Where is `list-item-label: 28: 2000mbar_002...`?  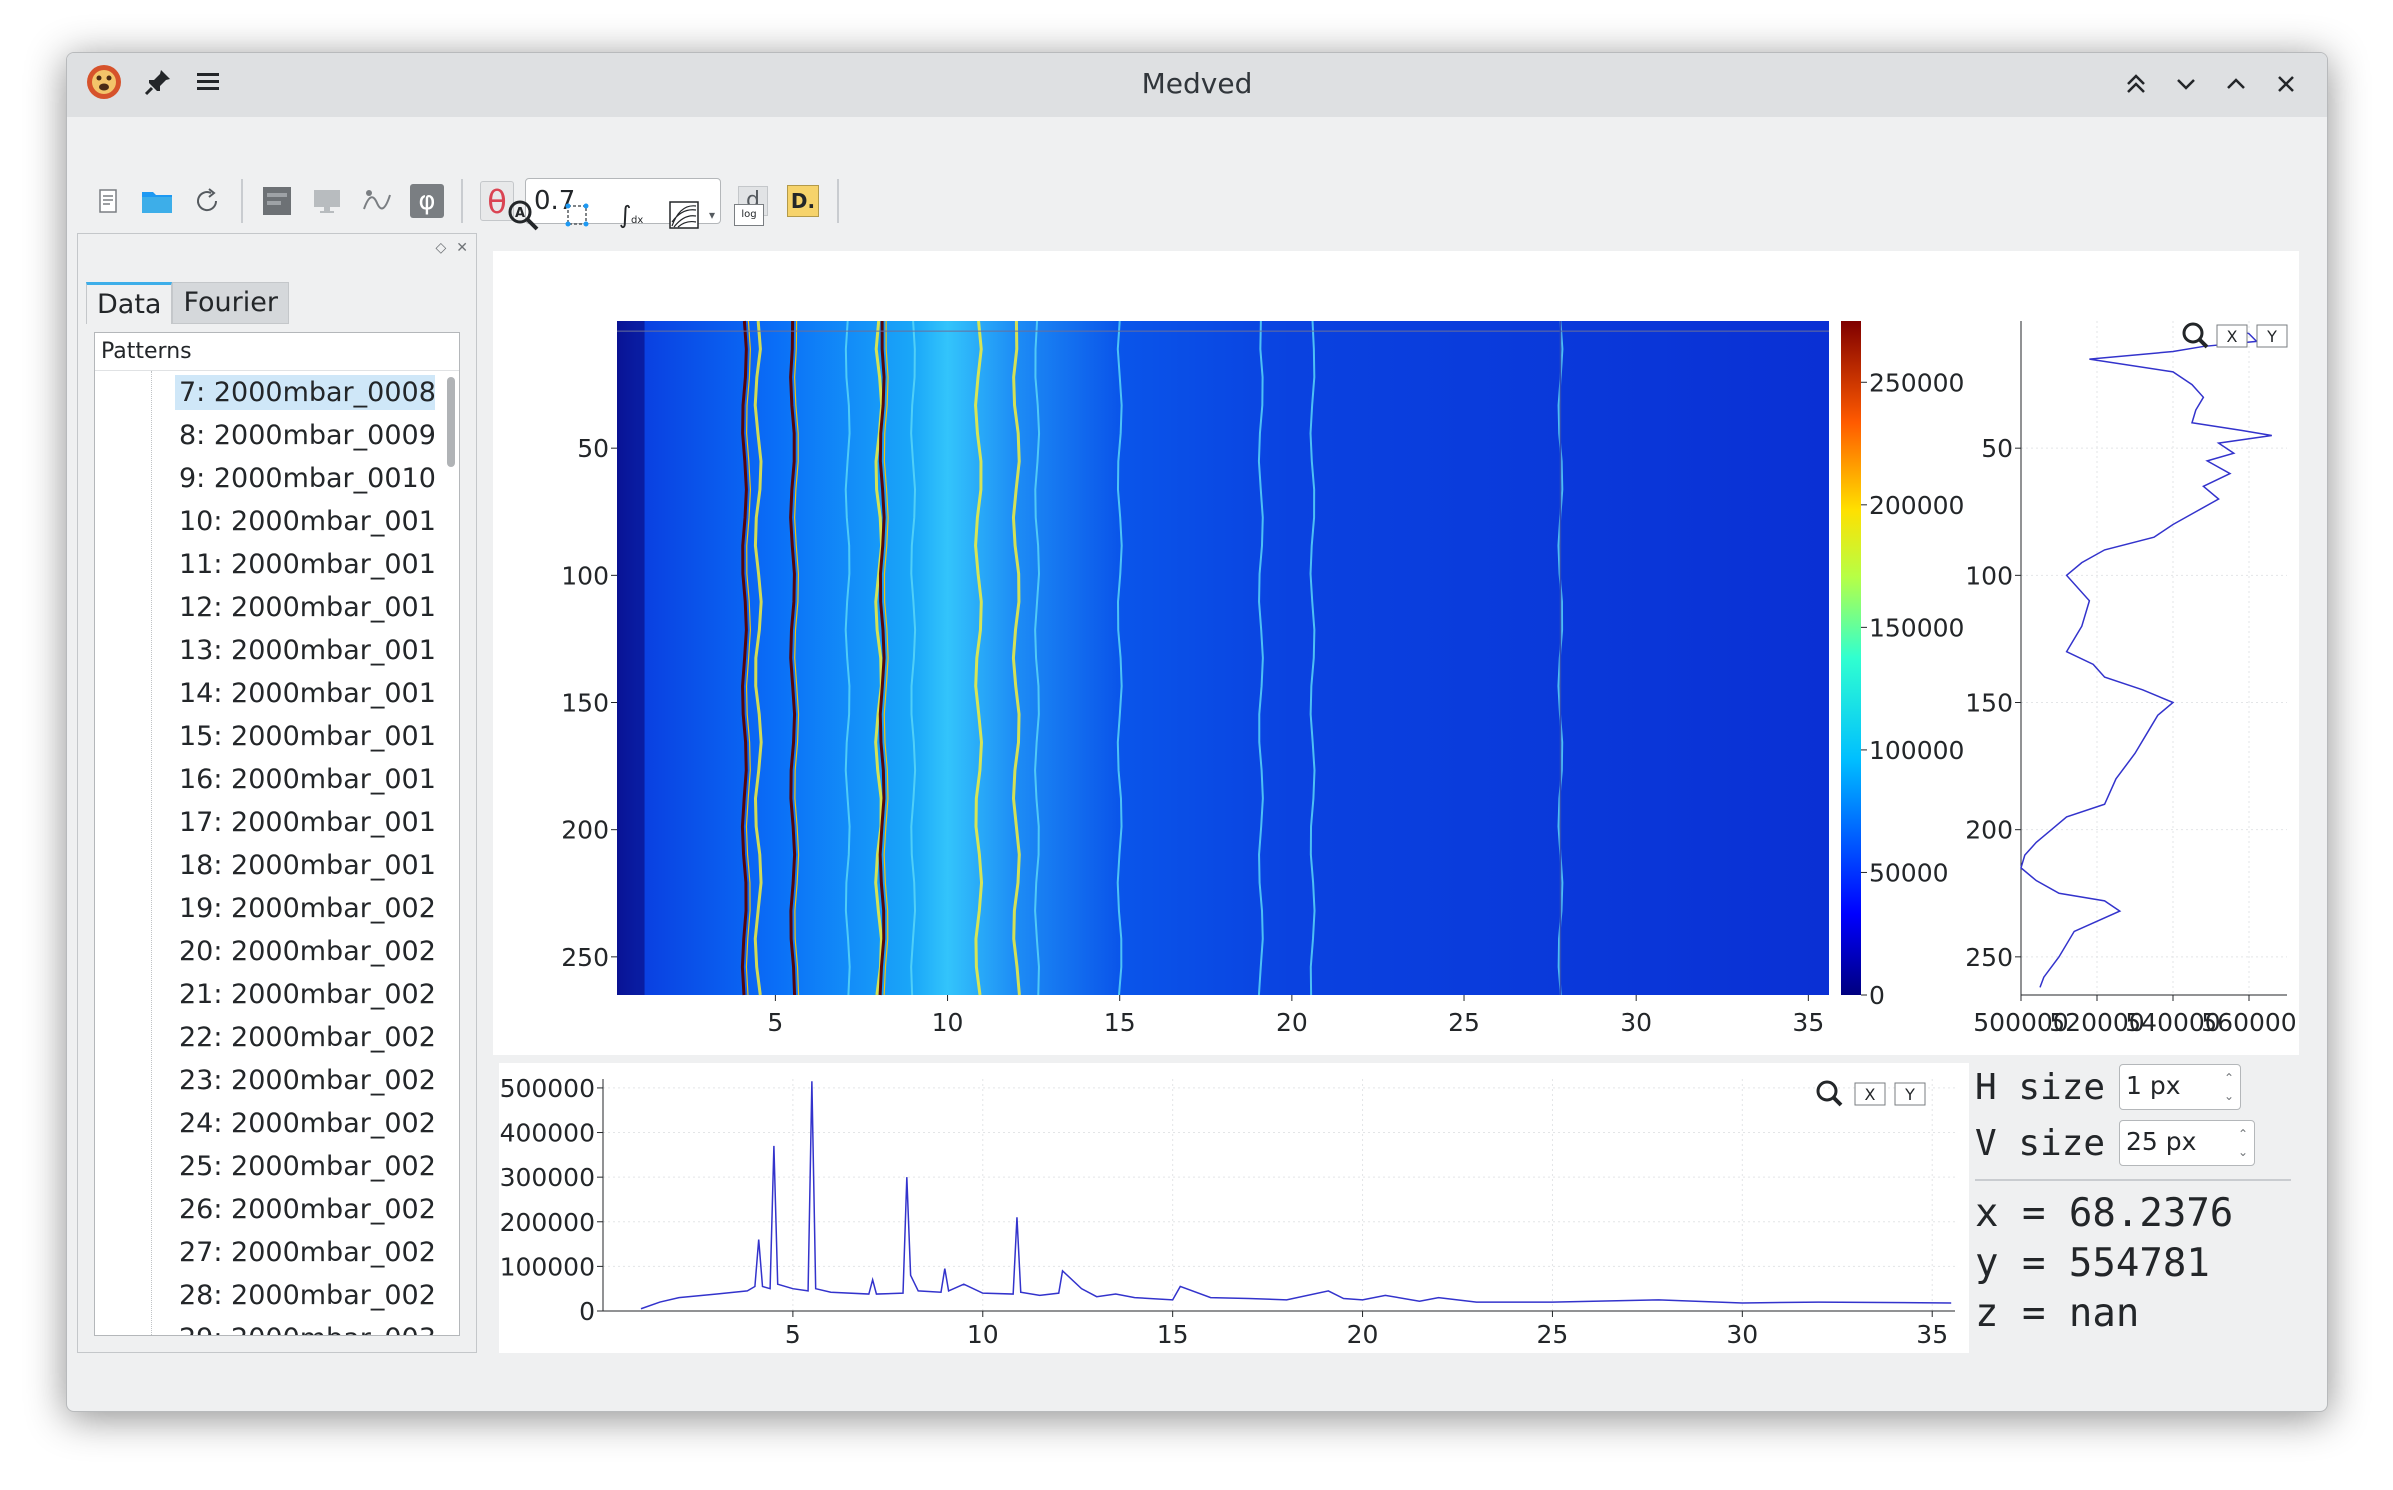 list-item-label: 28: 2000mbar_002... is located at coordinates (307, 1295).